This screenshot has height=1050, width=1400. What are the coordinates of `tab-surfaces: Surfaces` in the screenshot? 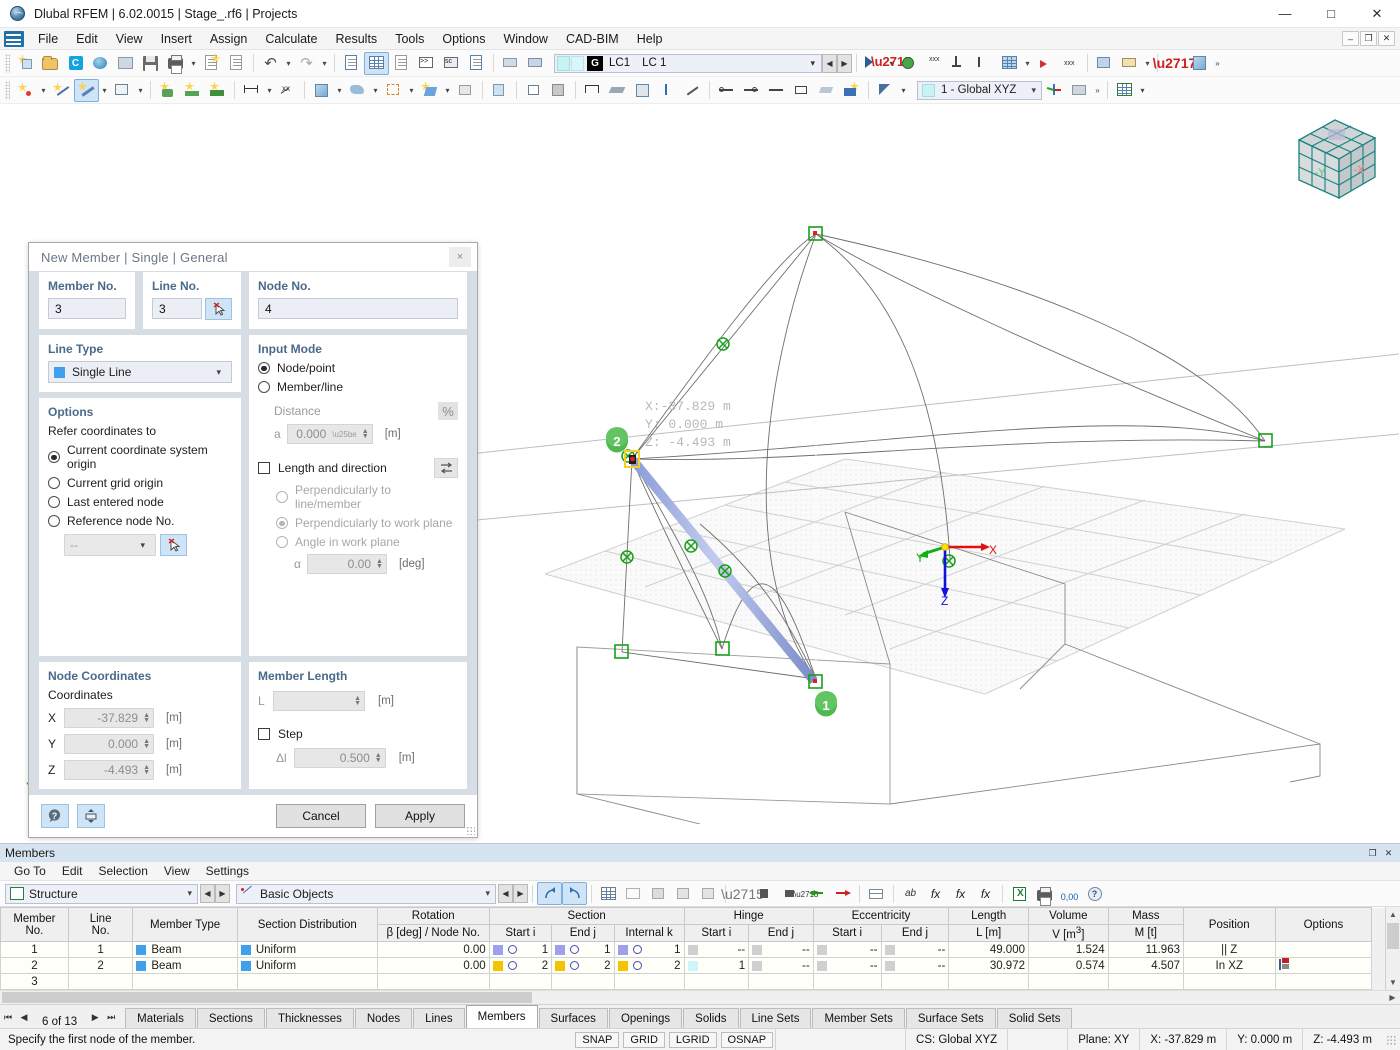 It's located at (573, 1018).